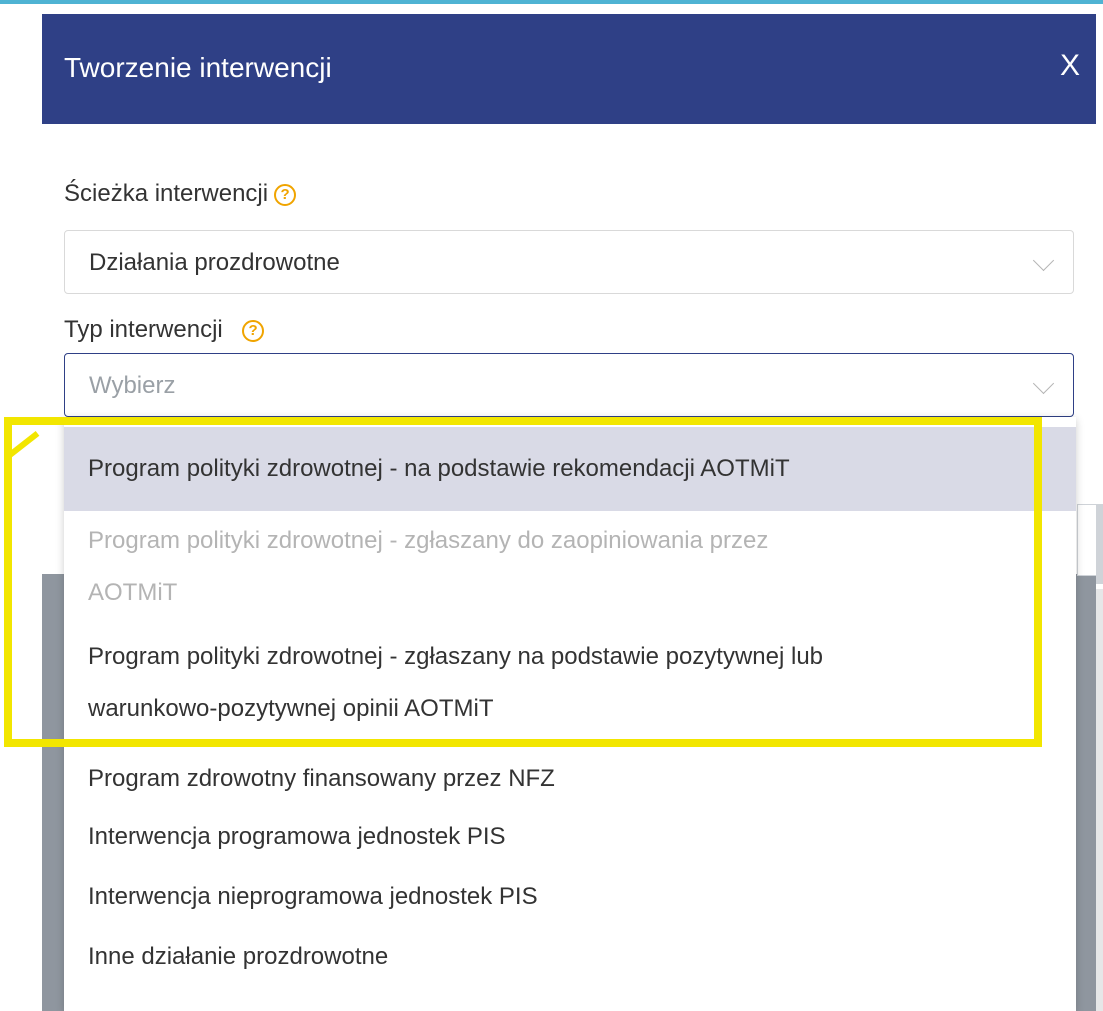 The height and width of the screenshot is (1011, 1103). Describe the element at coordinates (321, 778) in the screenshot. I see `dropdown-option-line: Program zdrowotny finansowany przez NFZ` at that location.